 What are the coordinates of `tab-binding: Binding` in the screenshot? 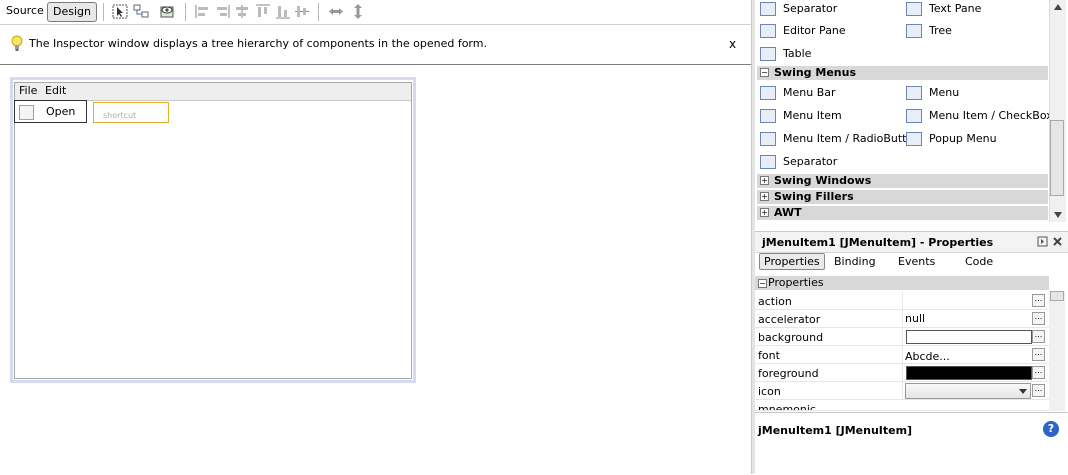 It's located at (855, 261).